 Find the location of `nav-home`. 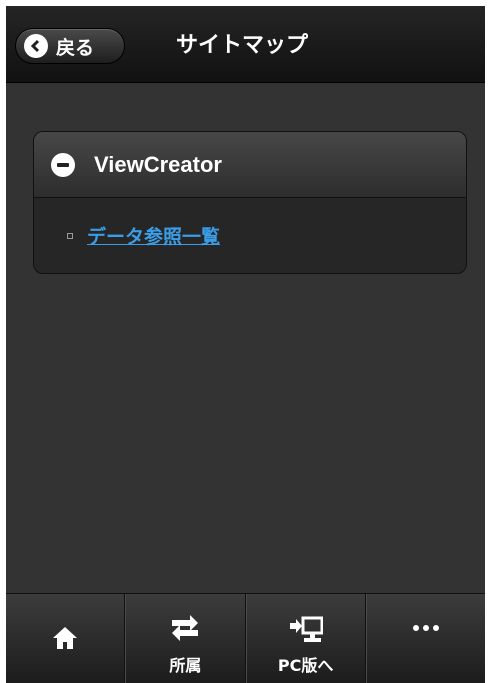

nav-home is located at coordinates (66, 638).